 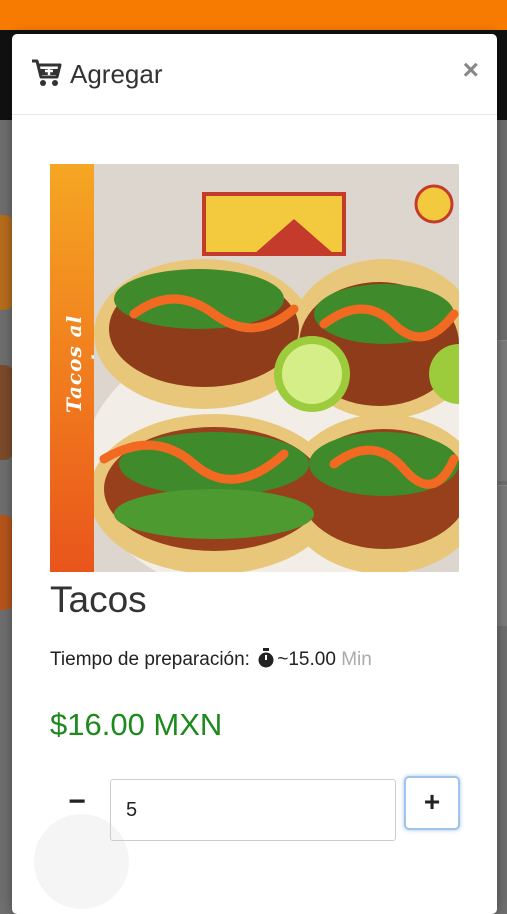 I want to click on increment-button: +, so click(x=432, y=803).